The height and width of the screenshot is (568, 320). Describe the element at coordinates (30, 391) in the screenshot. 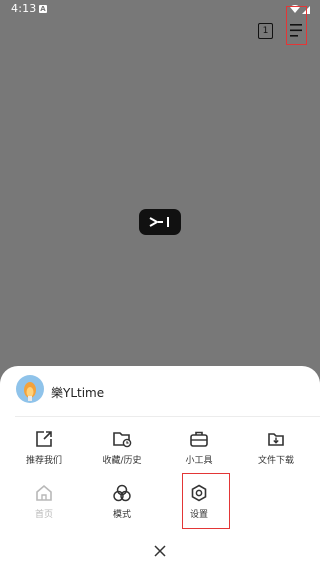

I see `avatar-image-icon` at that location.